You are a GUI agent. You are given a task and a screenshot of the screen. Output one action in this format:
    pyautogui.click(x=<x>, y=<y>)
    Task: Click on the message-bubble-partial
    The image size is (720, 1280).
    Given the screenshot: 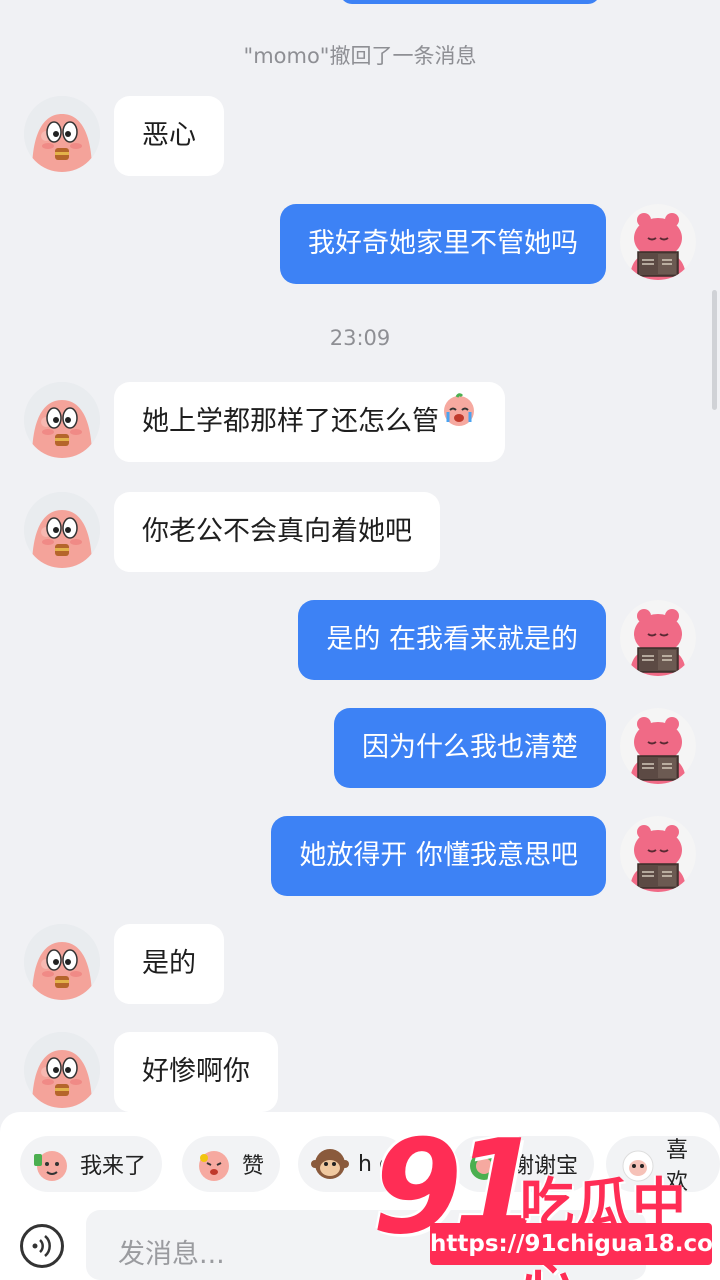 What is the action you would take?
    pyautogui.click(x=470, y=2)
    